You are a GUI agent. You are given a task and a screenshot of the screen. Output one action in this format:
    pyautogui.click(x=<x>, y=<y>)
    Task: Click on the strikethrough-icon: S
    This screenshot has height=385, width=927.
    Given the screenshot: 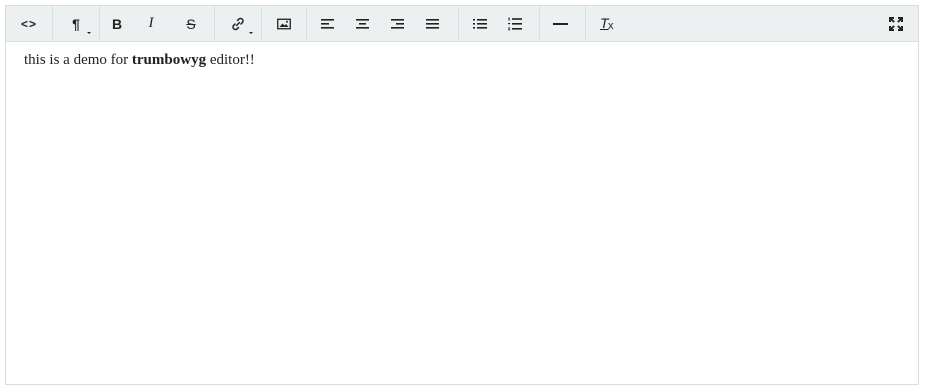 What is the action you would take?
    pyautogui.click(x=191, y=23)
    